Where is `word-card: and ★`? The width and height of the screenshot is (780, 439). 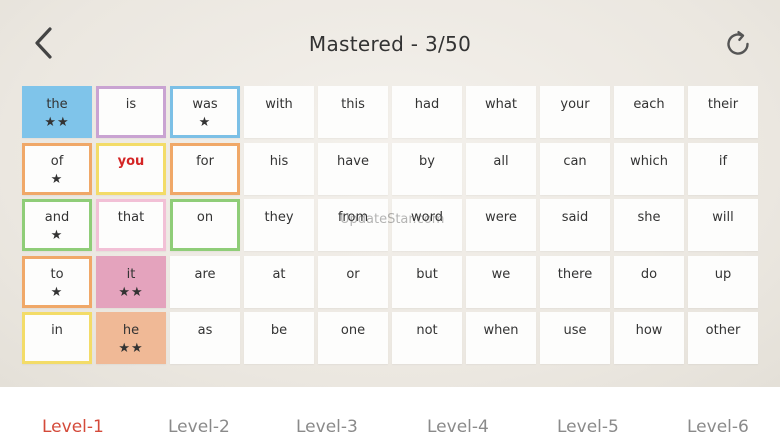
word-card: and ★ is located at coordinates (57, 225).